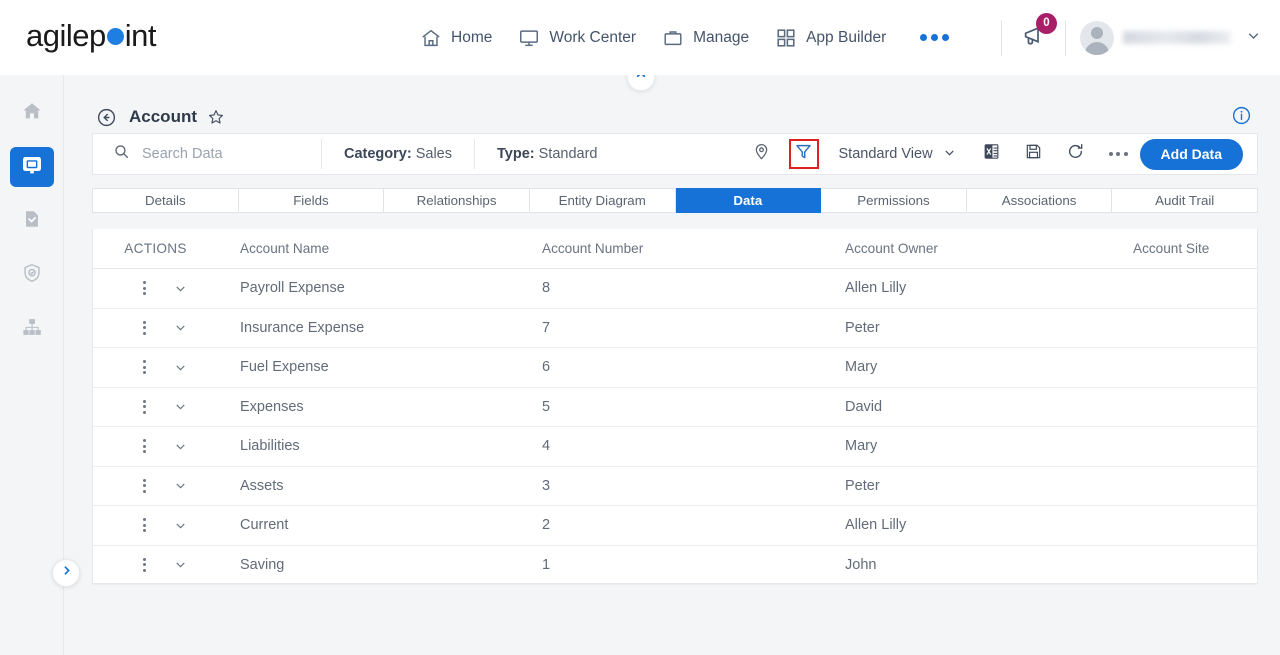 The width and height of the screenshot is (1280, 655). I want to click on data-toolbar: Category: Sales Type: Standard, so click(675, 154).